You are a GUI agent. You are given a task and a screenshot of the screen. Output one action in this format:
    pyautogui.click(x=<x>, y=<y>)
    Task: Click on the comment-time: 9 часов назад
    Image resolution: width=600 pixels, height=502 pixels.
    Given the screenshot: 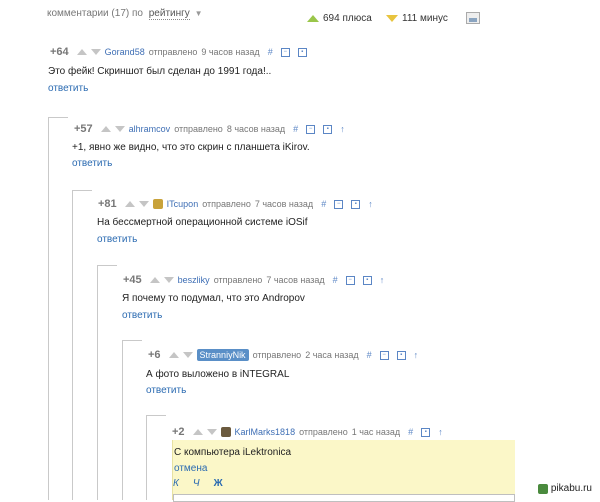 What is the action you would take?
    pyautogui.click(x=230, y=52)
    